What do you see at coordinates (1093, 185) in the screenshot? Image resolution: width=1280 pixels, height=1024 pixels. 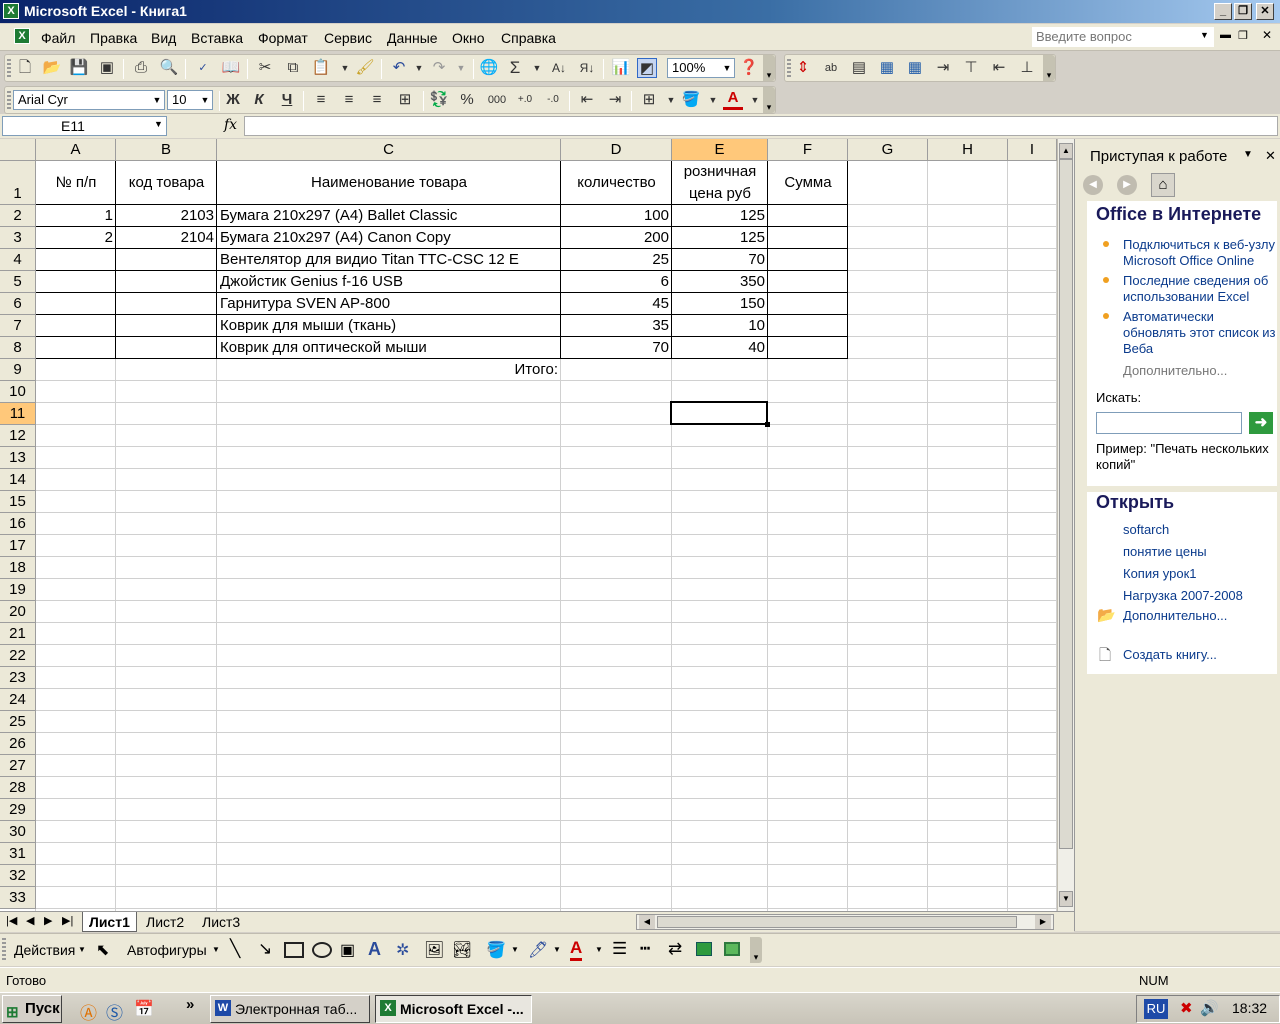 I see `back-icon: ◀` at bounding box center [1093, 185].